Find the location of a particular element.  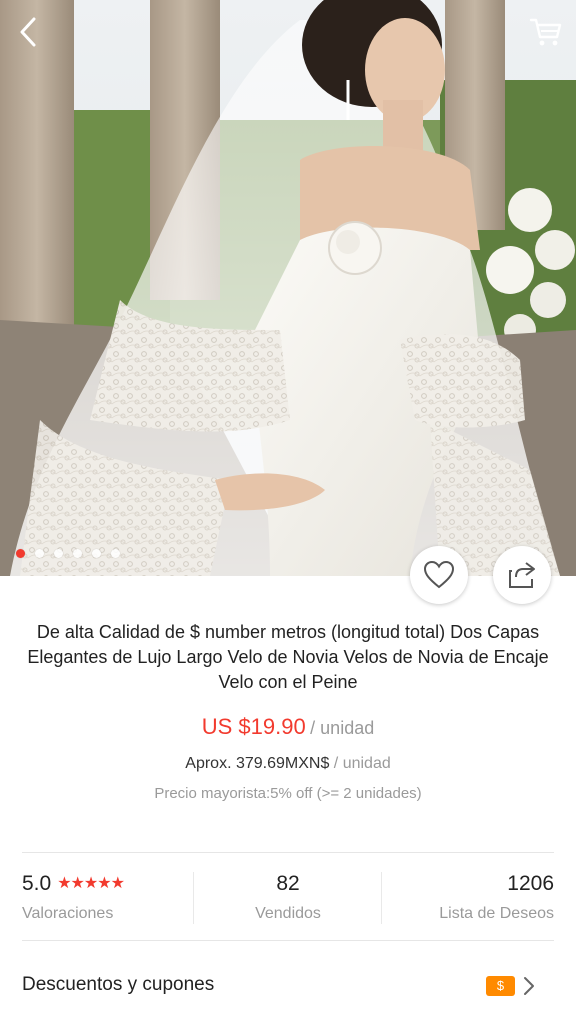

wishlist-stat: 1206 Lista de Deseos is located at coordinates (468, 896).